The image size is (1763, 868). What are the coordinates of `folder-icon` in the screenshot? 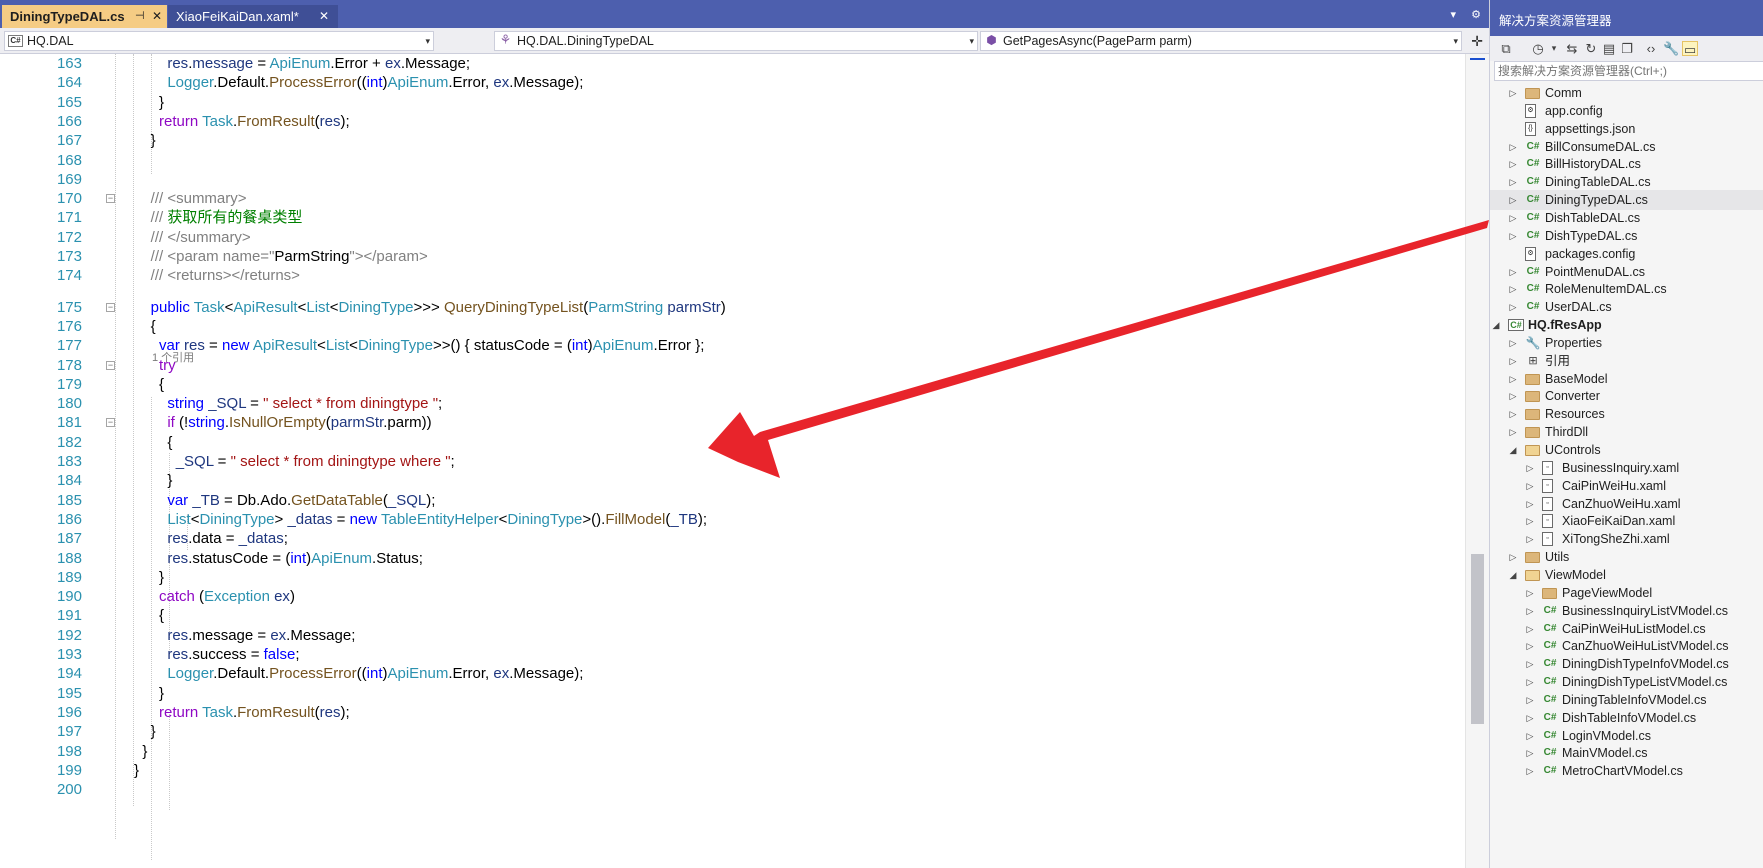 It's located at (1549, 593).